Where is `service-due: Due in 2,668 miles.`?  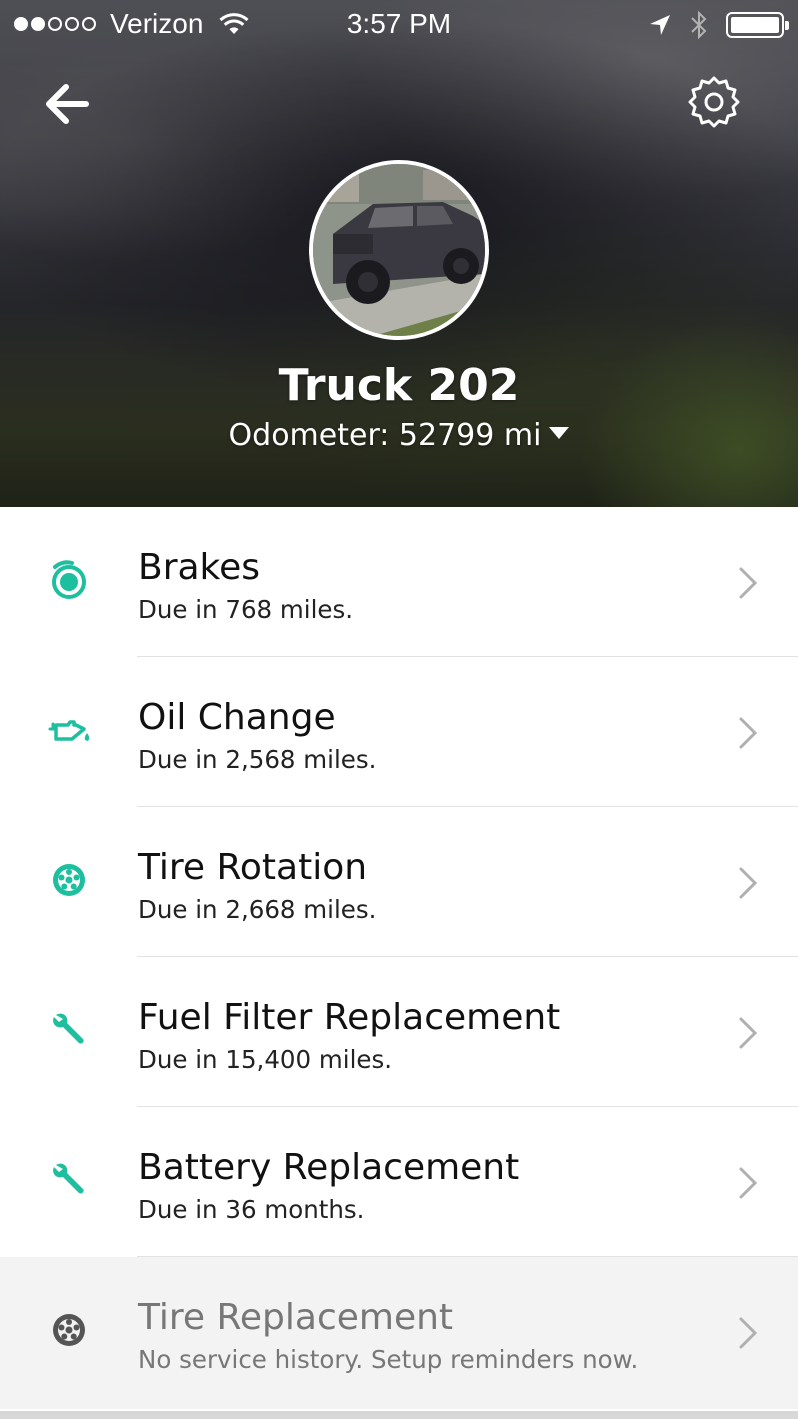 service-due: Due in 2,668 miles. is located at coordinates (257, 909).